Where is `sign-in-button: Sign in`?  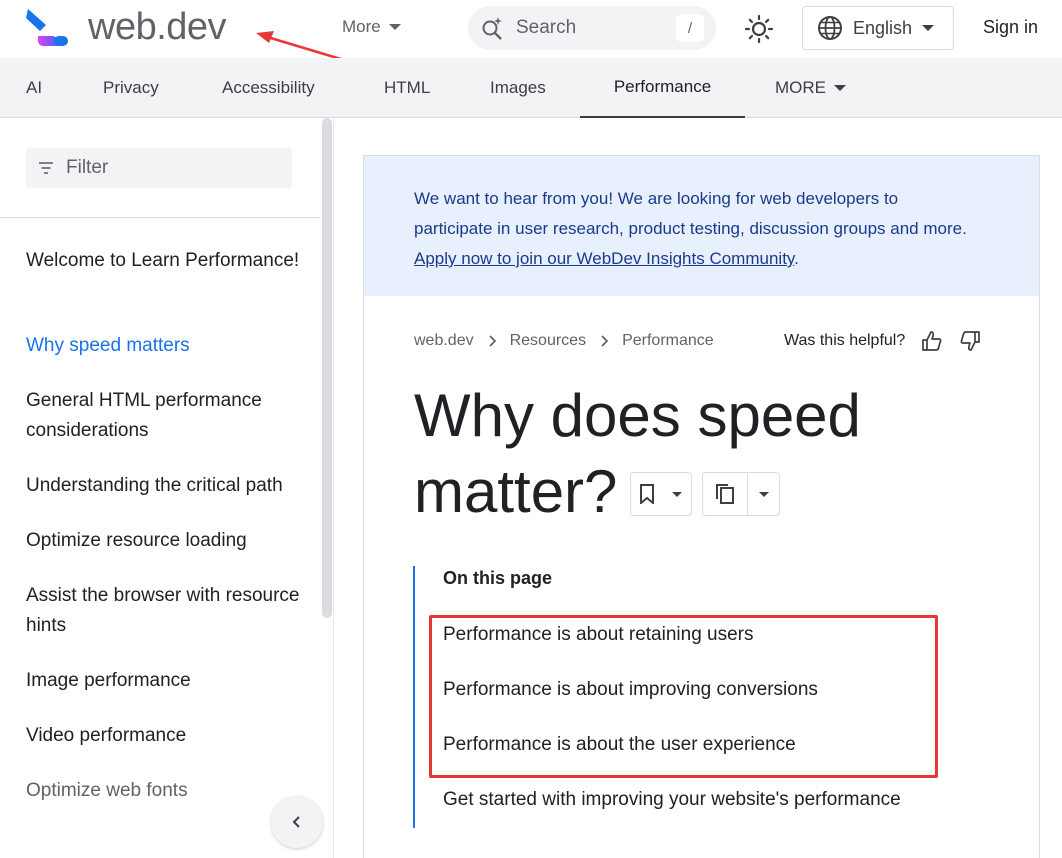
sign-in-button: Sign in is located at coordinates (1010, 27).